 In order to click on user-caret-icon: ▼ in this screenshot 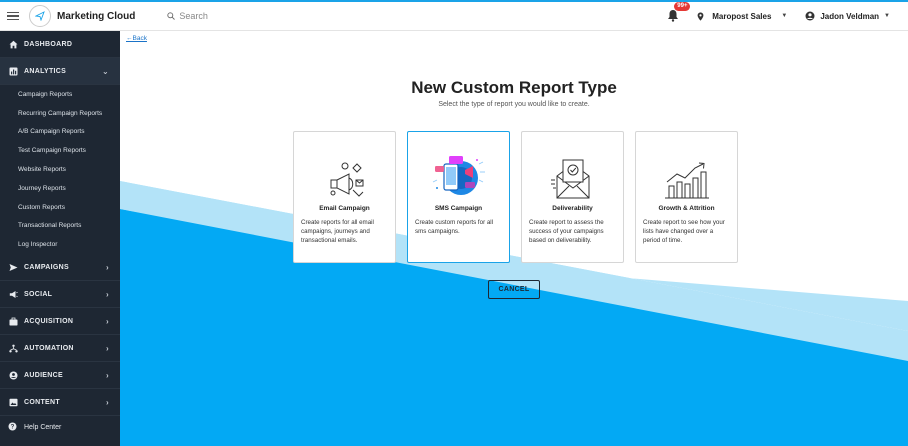, I will do `click(887, 16)`.